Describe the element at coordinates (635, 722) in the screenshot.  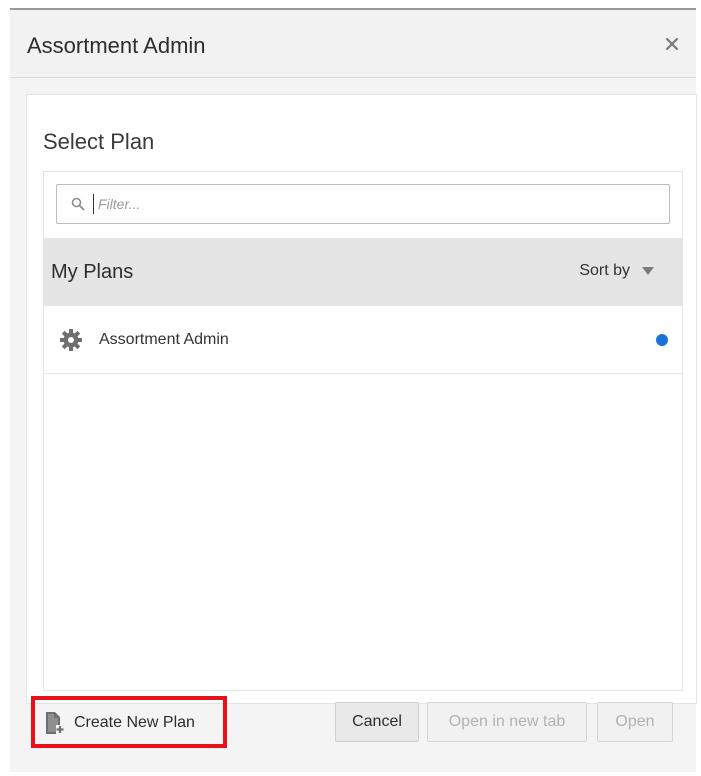
I see `open-button: Open` at that location.